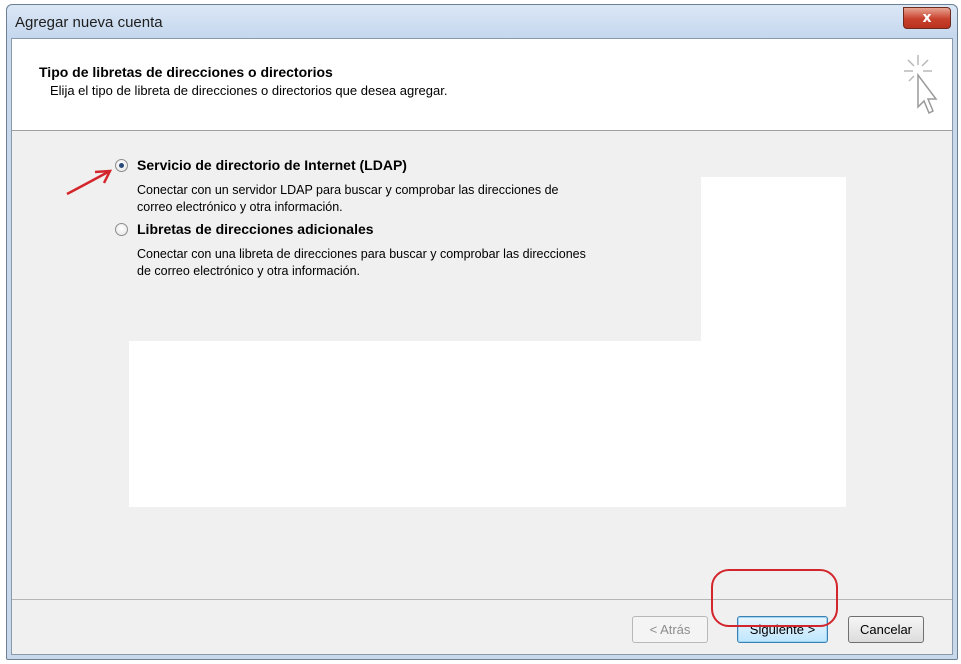 The image size is (961, 664). Describe the element at coordinates (774, 598) in the screenshot. I see `next-button-annotation-circle` at that location.